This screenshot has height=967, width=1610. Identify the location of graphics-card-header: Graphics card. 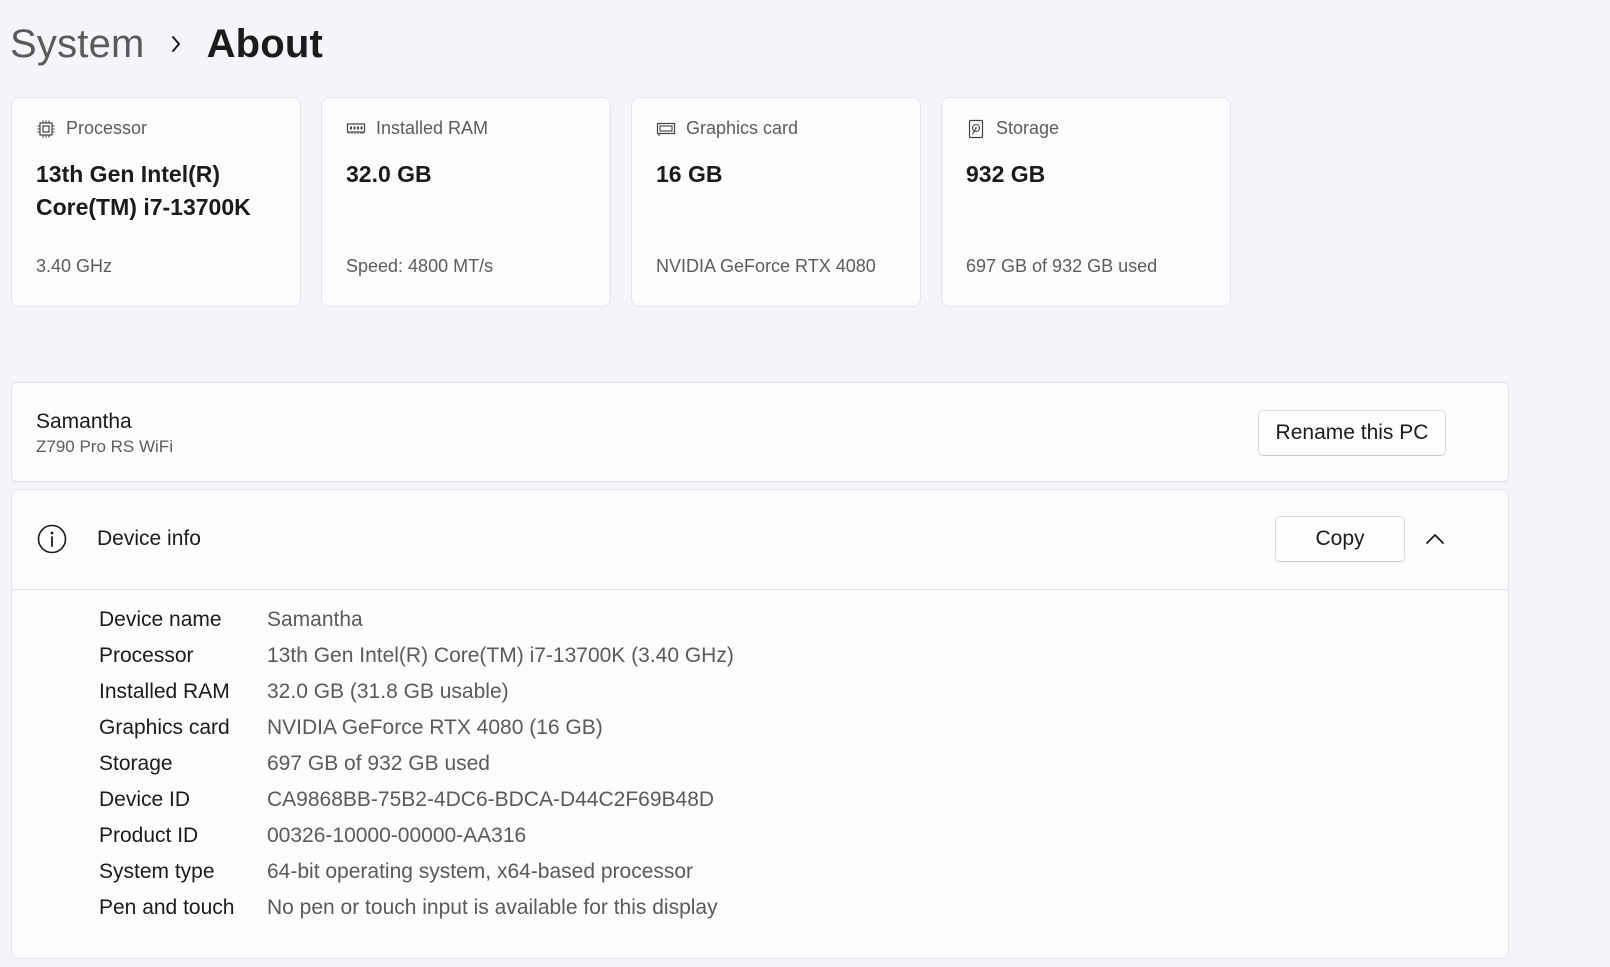
(727, 128).